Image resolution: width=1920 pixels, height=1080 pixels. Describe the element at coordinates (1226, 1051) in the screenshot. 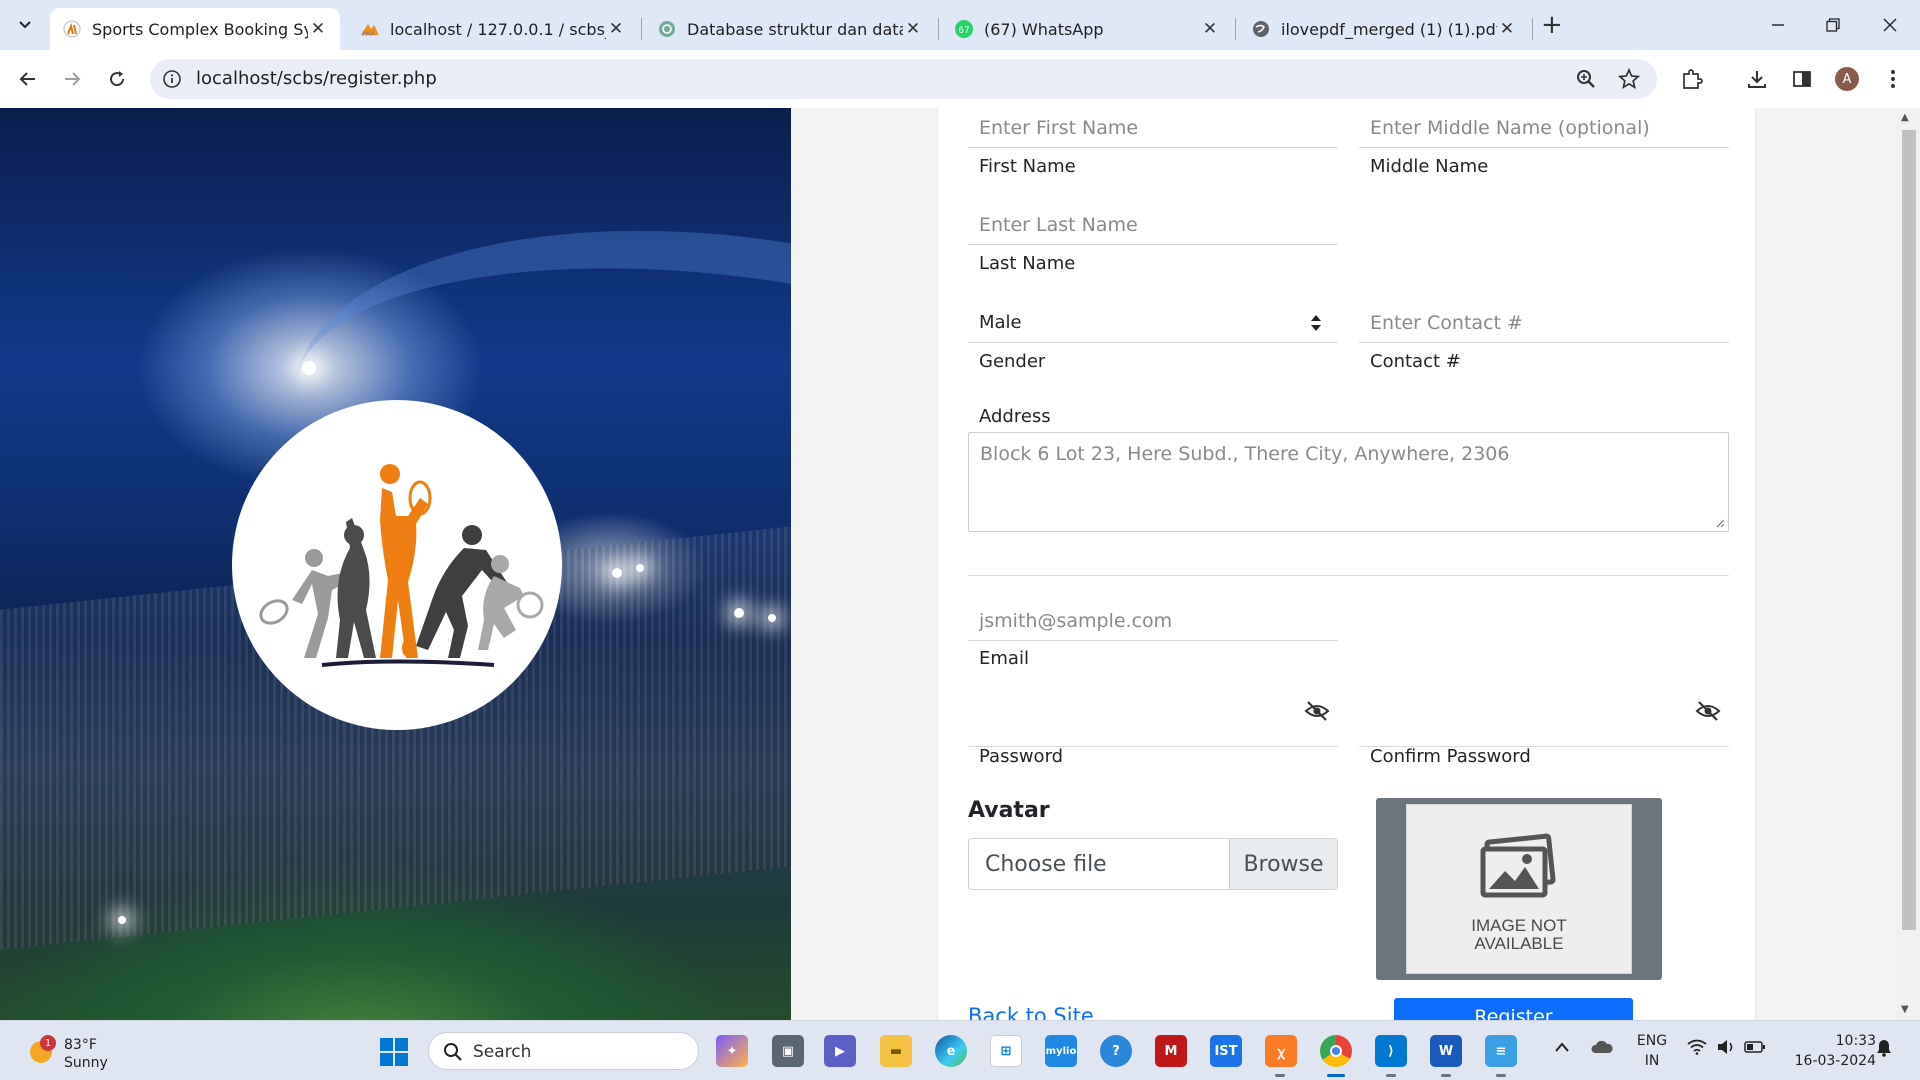

I see `ist-icon: IST` at that location.